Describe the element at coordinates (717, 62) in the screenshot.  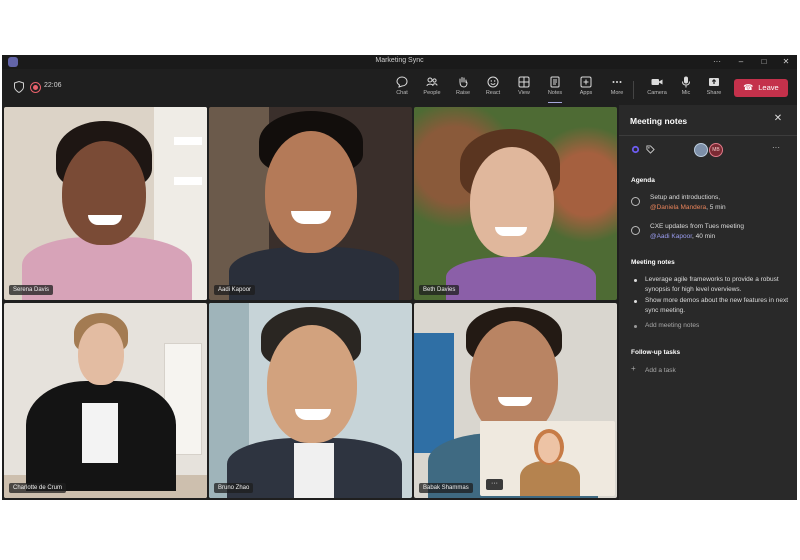
I see `window-more-icon: ···` at that location.